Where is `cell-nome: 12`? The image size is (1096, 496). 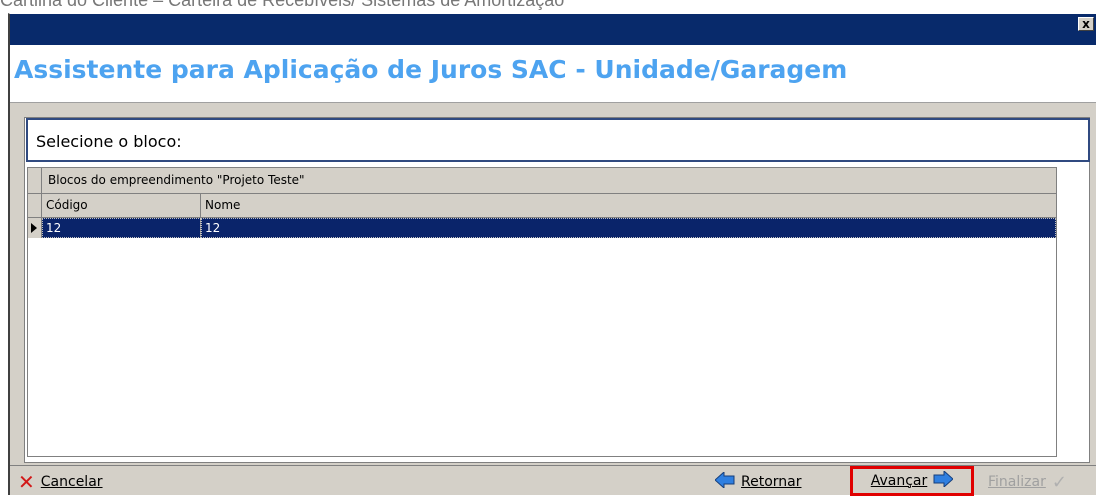
cell-nome: 12 is located at coordinates (628, 228).